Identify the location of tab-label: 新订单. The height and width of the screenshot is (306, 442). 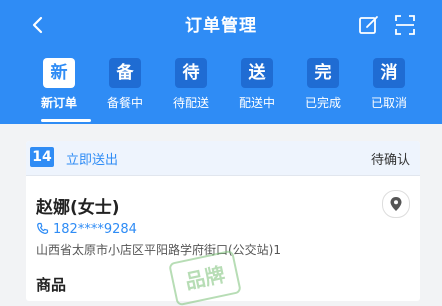
(58, 103).